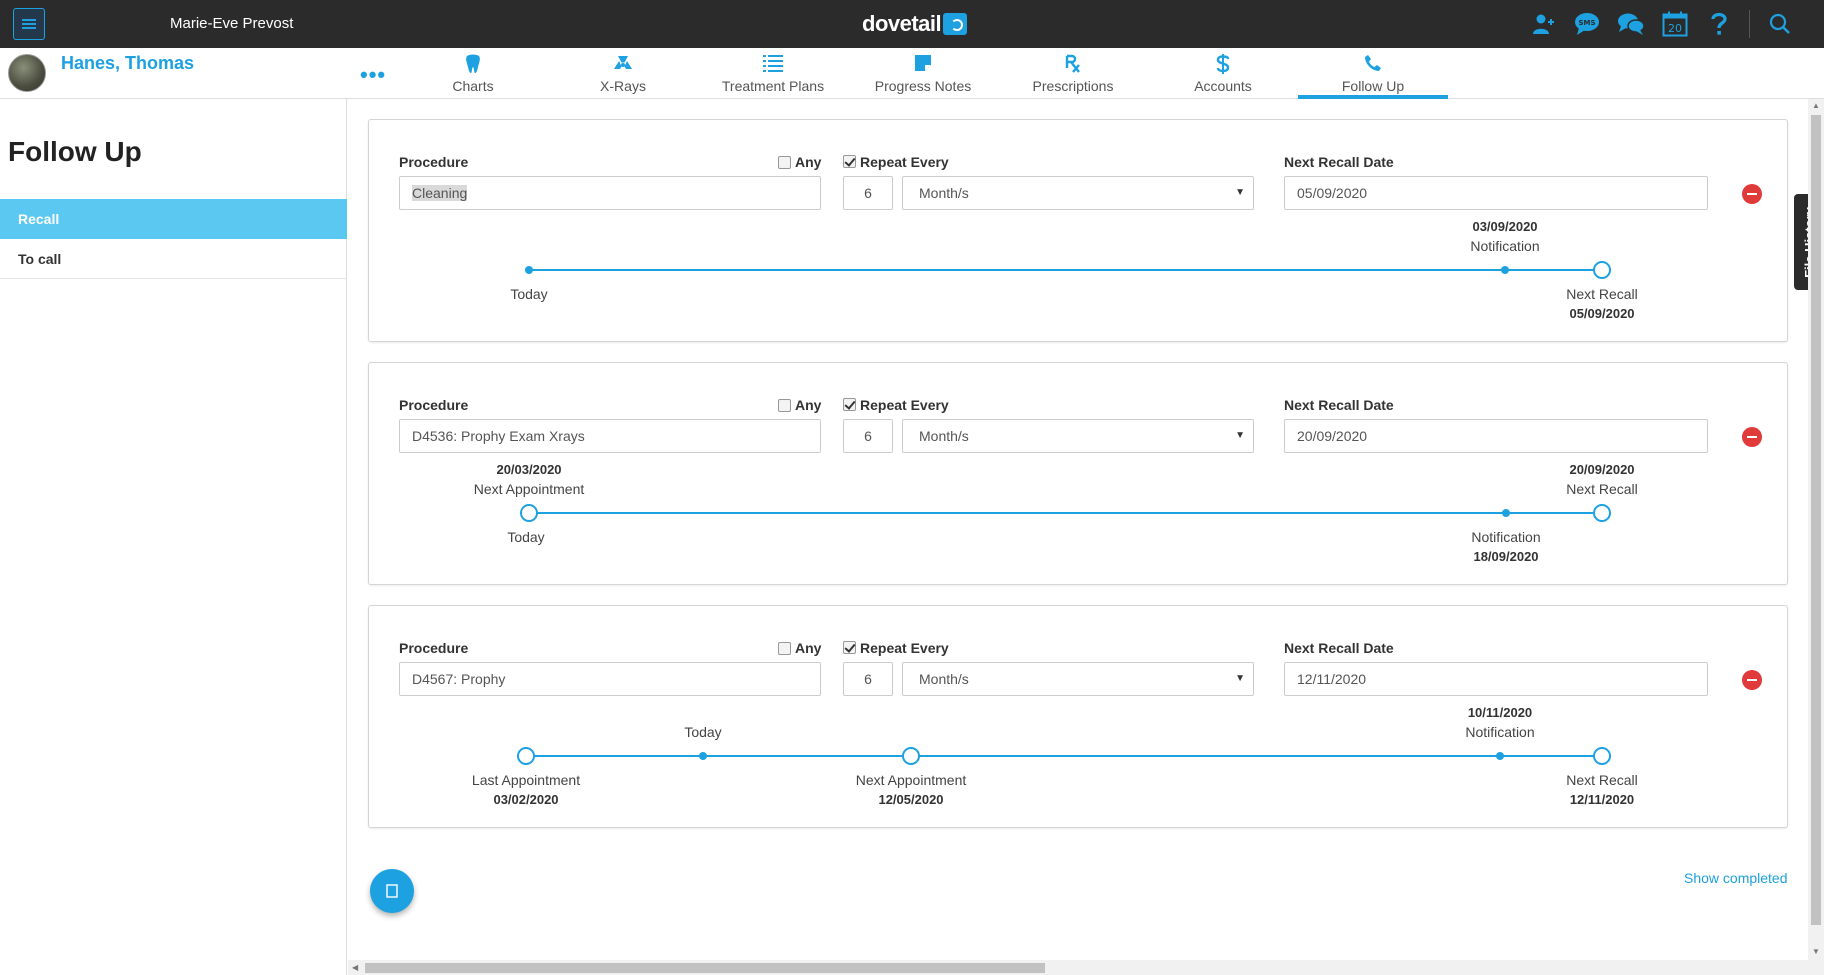 This screenshot has width=1824, height=975. What do you see at coordinates (1373, 73) in the screenshot?
I see `tab-follow-up: Follow Up` at bounding box center [1373, 73].